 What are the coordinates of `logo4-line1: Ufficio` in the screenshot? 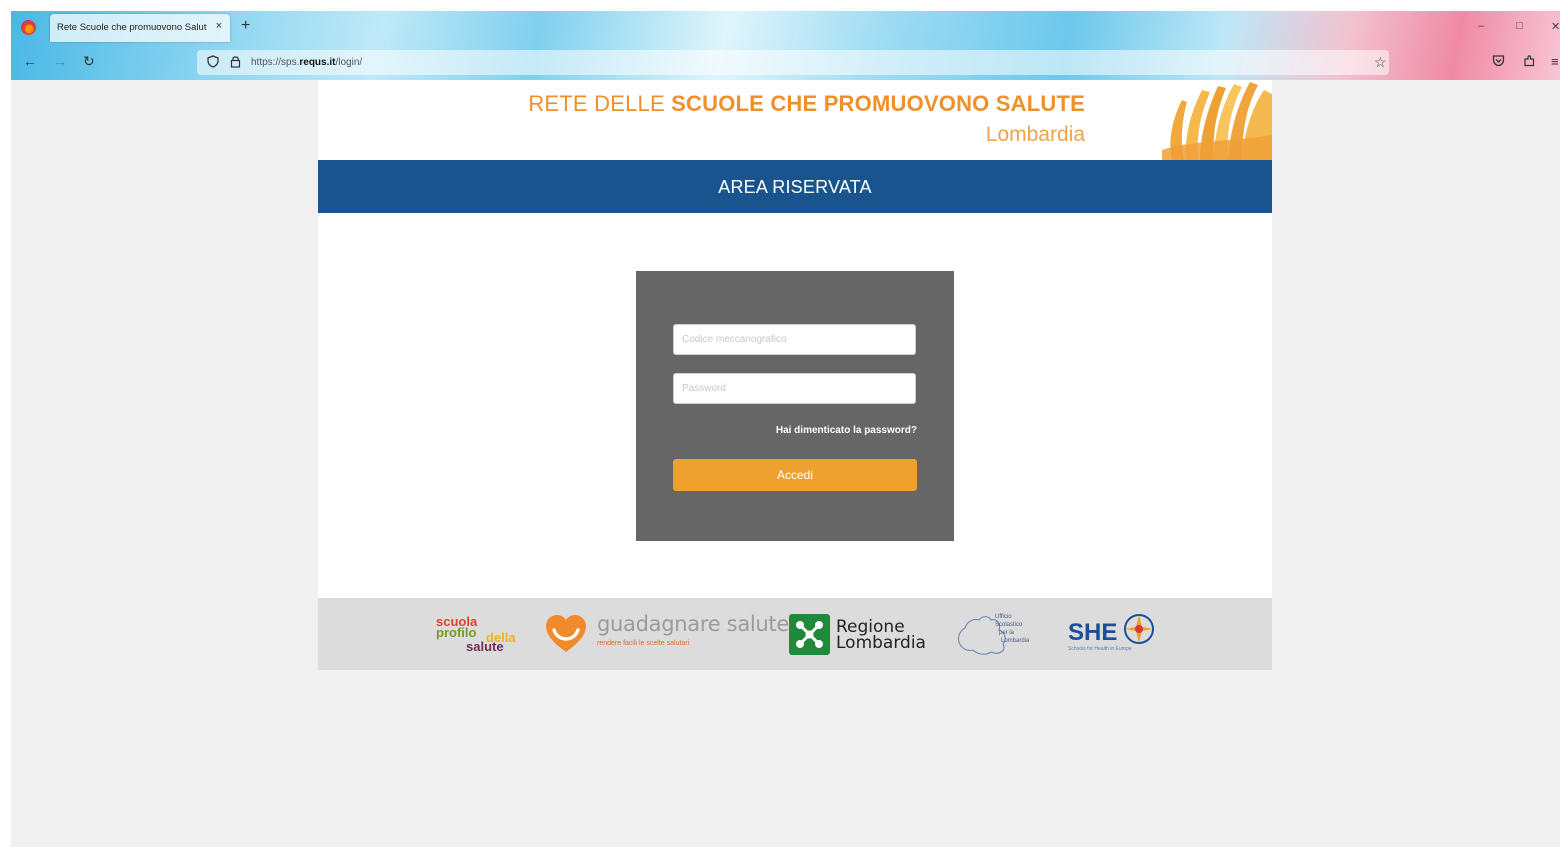 It's located at (1003, 617).